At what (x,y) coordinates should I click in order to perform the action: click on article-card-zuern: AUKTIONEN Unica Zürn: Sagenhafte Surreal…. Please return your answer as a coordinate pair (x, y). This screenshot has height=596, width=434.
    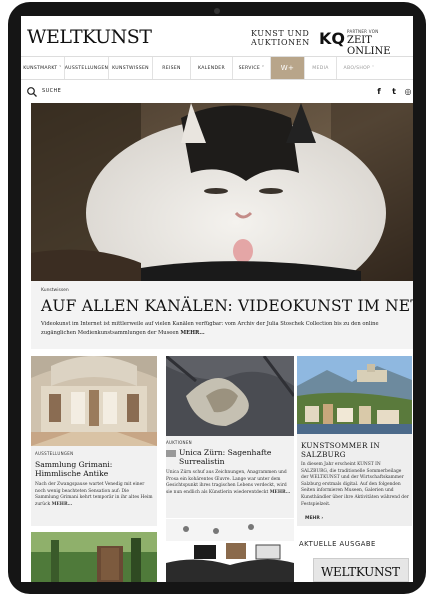
    Looking at the image, I should click on (230, 437).